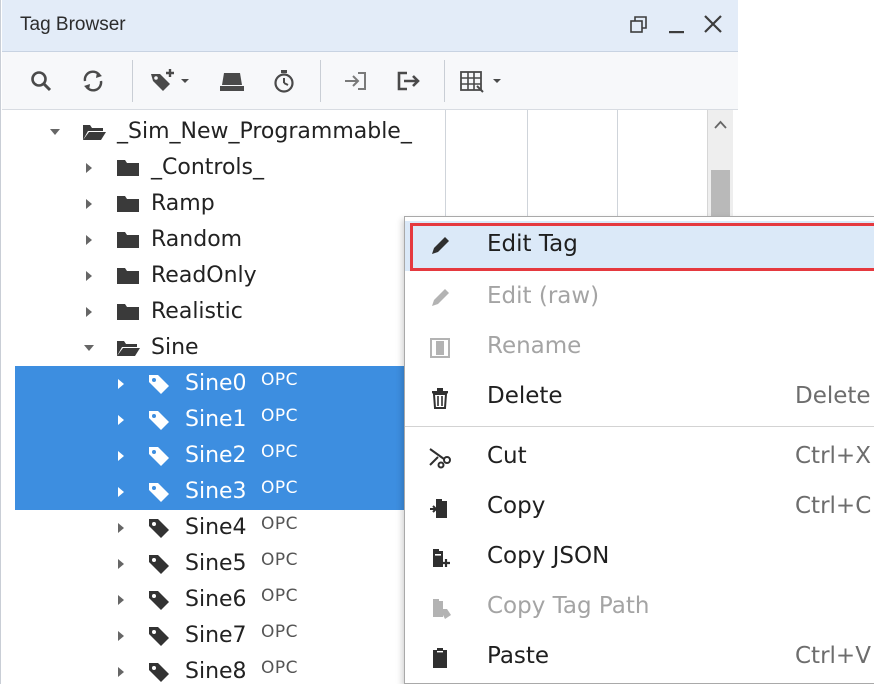 This screenshot has width=874, height=684. Describe the element at coordinates (284, 81) in the screenshot. I see `timer-icon` at that location.